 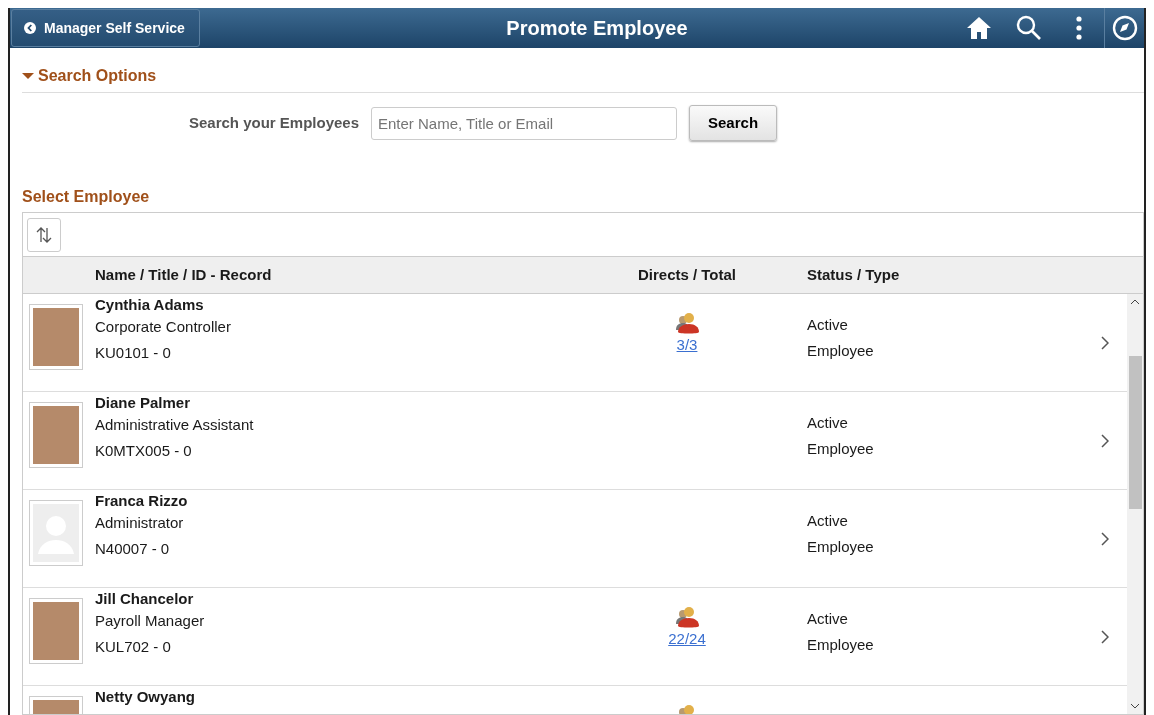 What do you see at coordinates (150, 621) in the screenshot?
I see `employee-title: Payroll Manager` at bounding box center [150, 621].